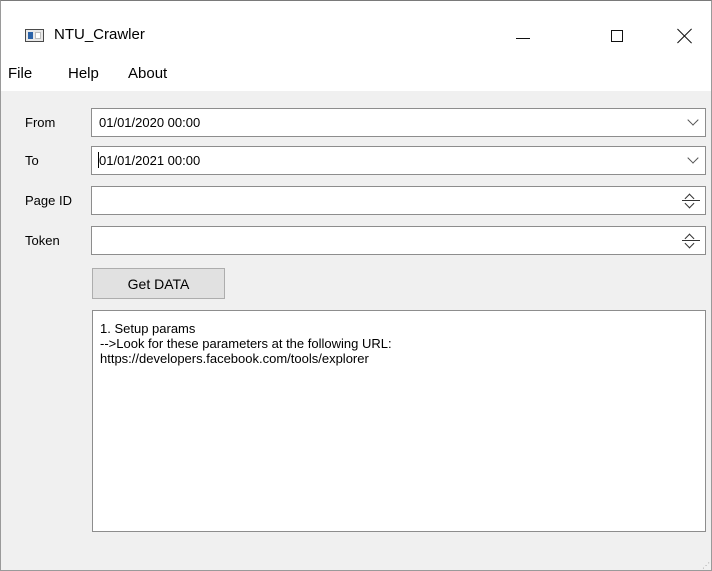 The image size is (712, 571). Describe the element at coordinates (685, 36) in the screenshot. I see `close-icon` at that location.